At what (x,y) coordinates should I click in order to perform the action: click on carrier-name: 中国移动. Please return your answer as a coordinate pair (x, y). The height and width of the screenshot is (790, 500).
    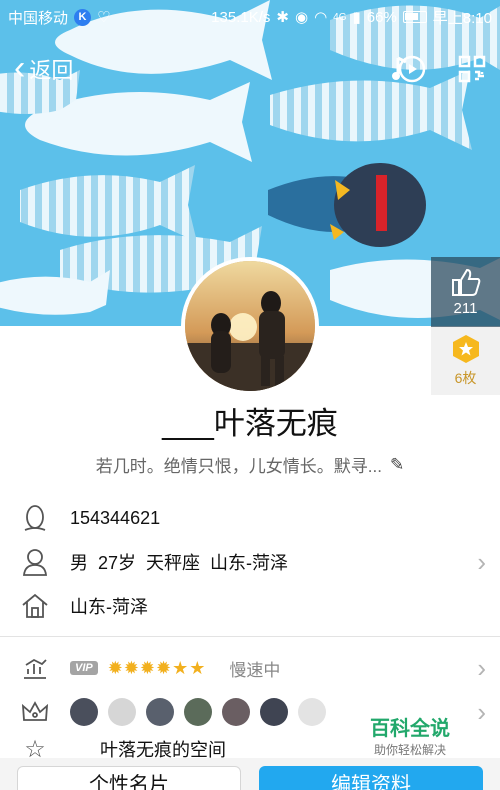
    Looking at the image, I should click on (38, 18).